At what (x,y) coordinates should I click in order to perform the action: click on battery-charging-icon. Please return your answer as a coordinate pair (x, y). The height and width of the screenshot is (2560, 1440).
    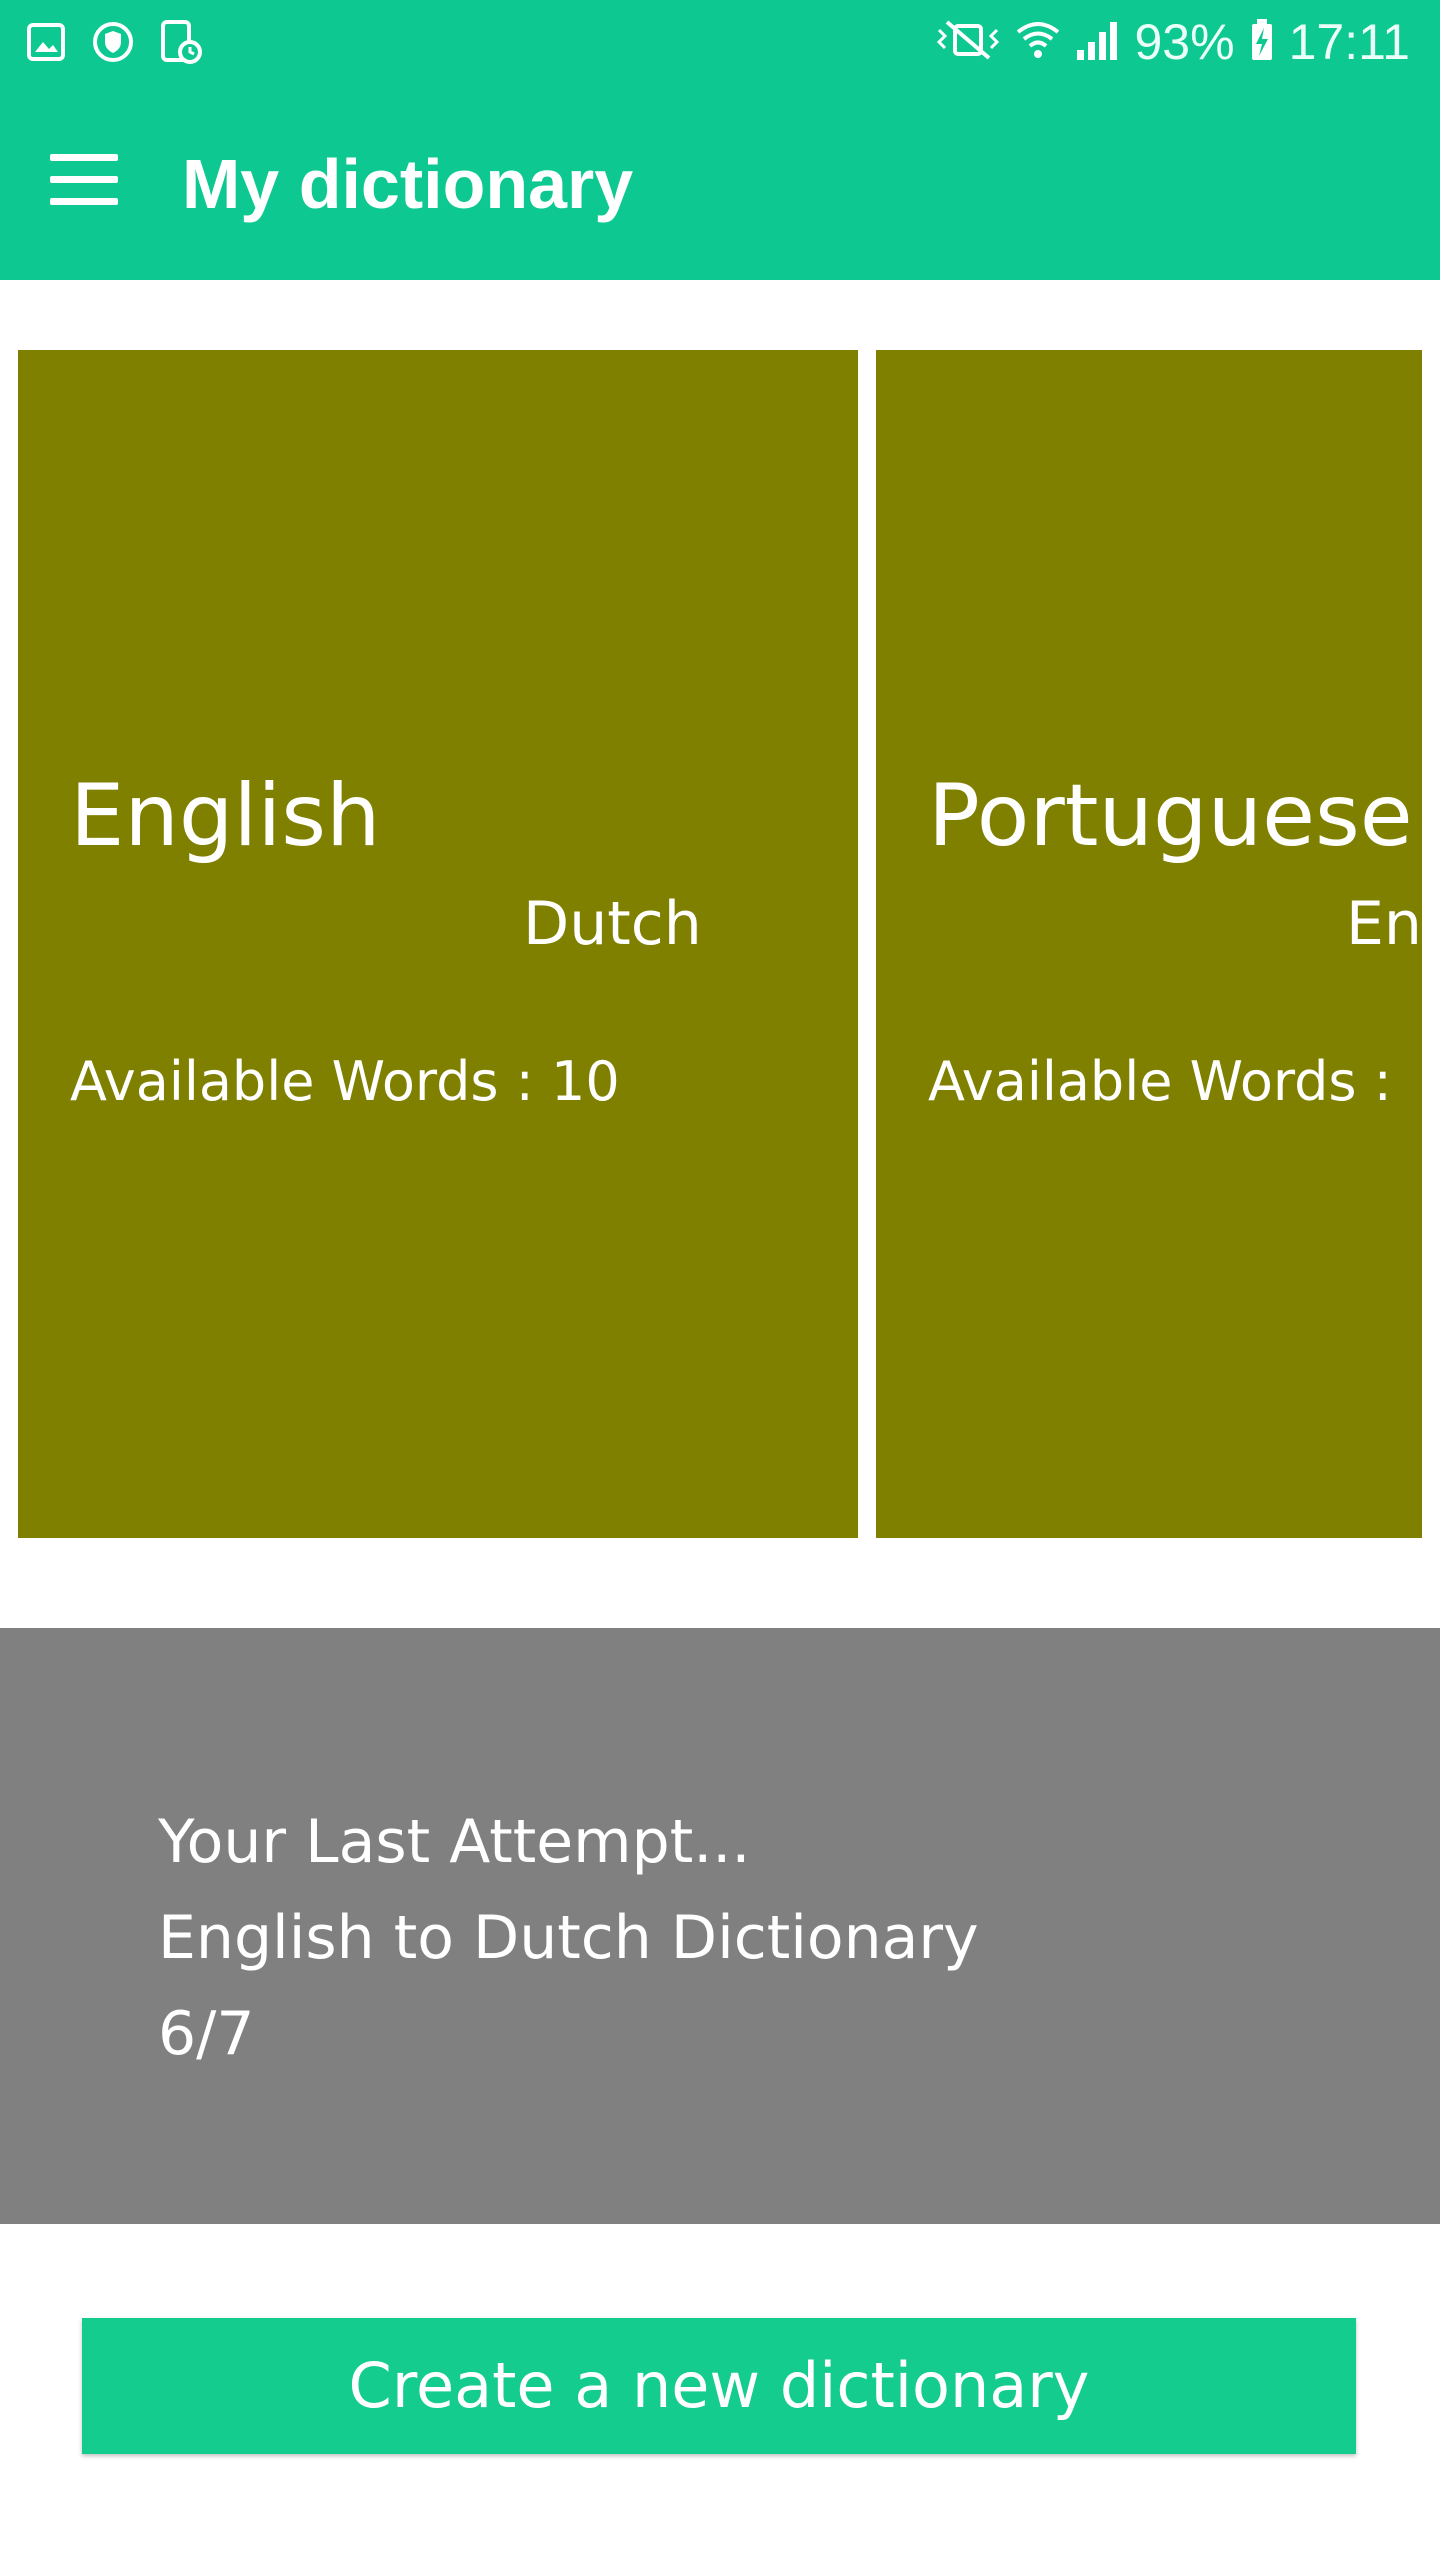
    Looking at the image, I should click on (1262, 42).